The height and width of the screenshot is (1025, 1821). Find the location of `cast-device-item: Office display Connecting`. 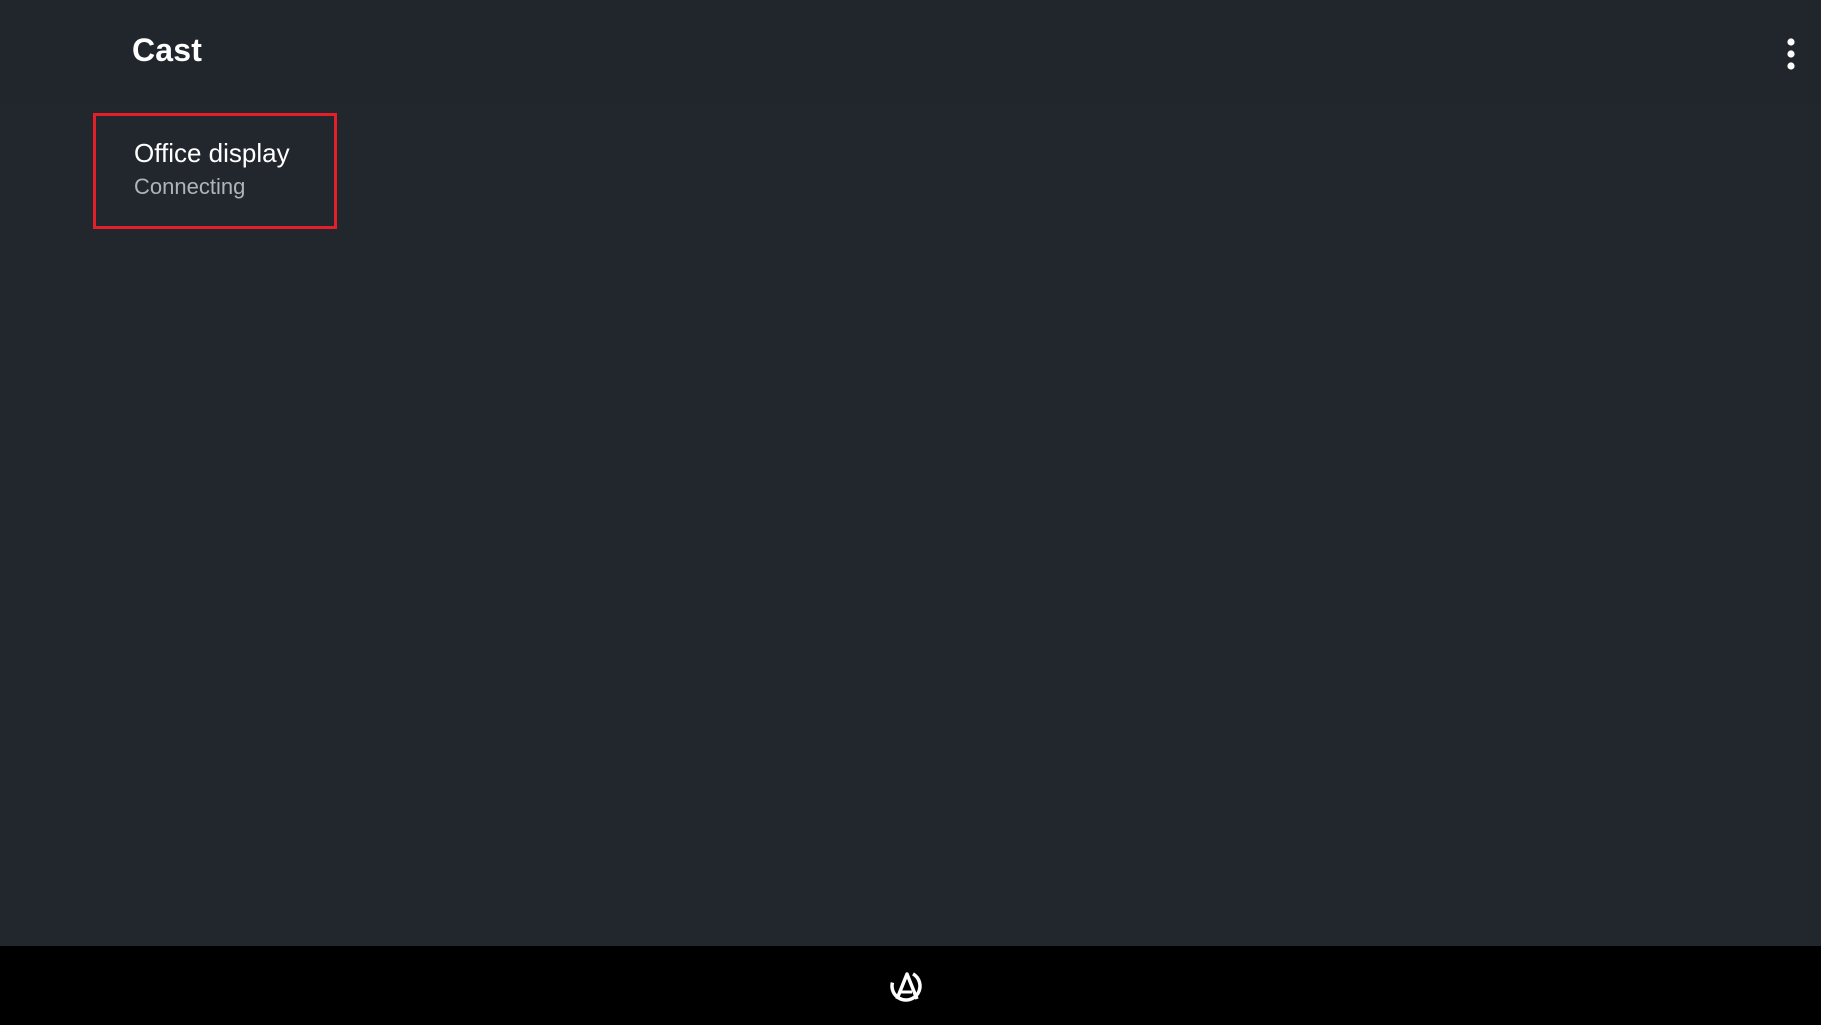

cast-device-item: Office display Connecting is located at coordinates (215, 171).